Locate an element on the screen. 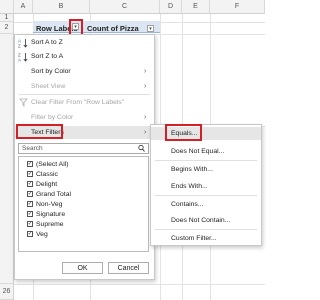 Image resolution: width=320 pixels, height=300 pixels. list-item-label: Non-Veg is located at coordinates (49, 204).